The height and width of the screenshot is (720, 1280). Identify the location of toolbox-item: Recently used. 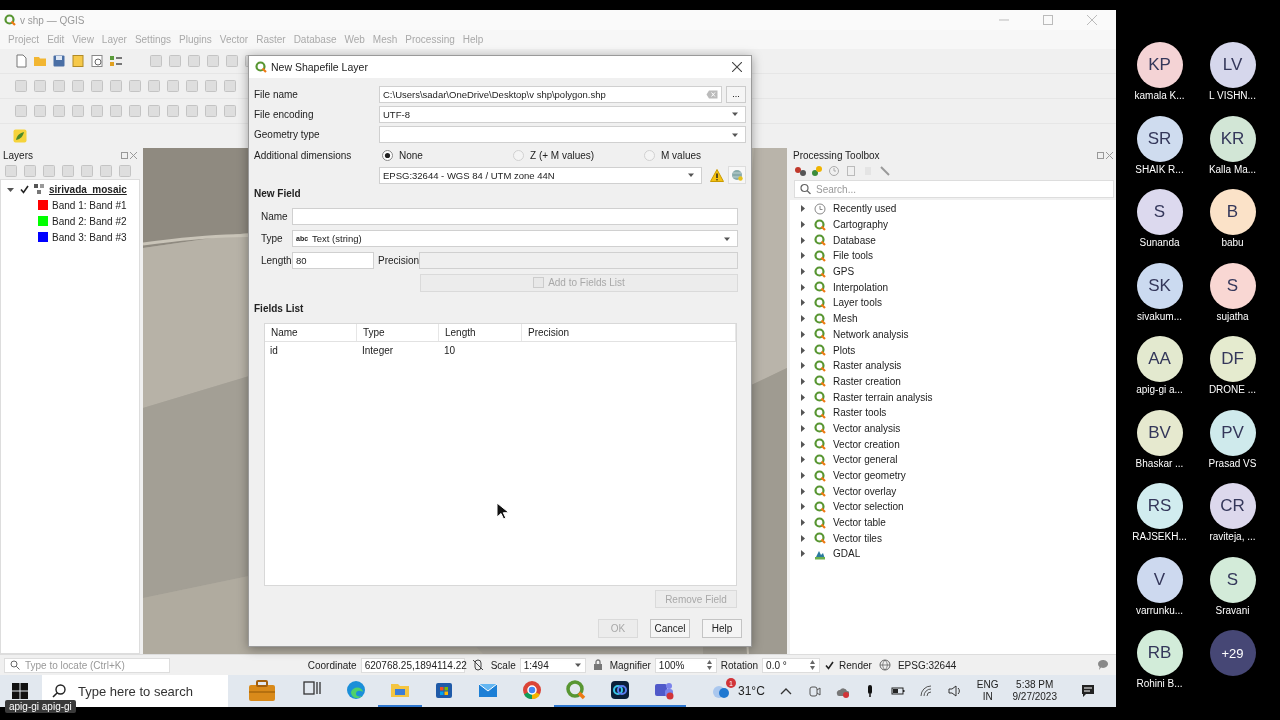
(865, 209).